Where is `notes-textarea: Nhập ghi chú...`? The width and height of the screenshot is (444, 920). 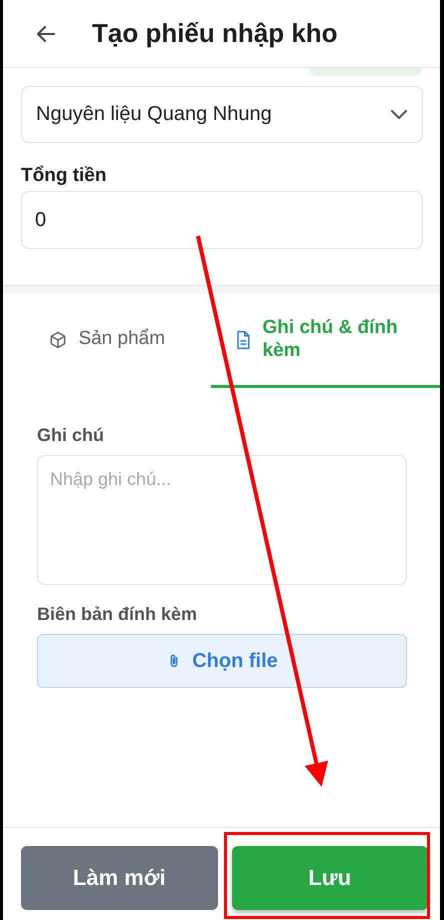
notes-textarea: Nhập ghi chú... is located at coordinates (222, 520).